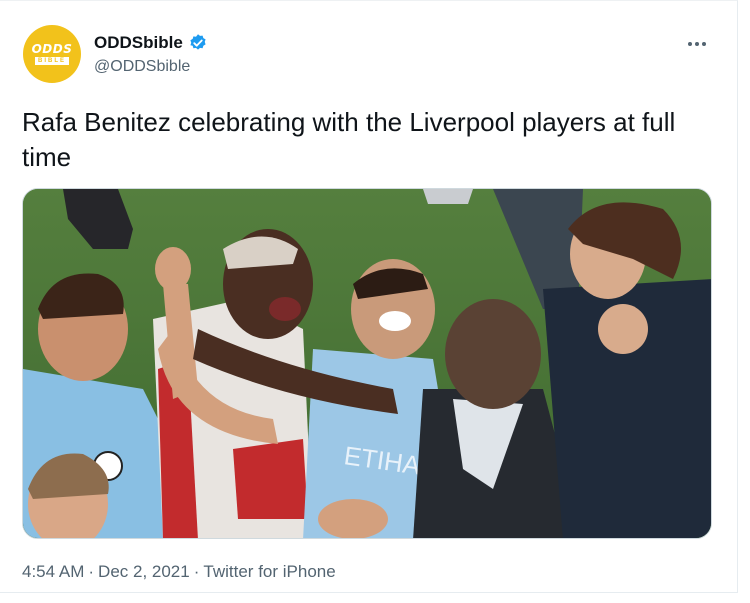  I want to click on tweet-time: 4:54 AM, so click(53, 572).